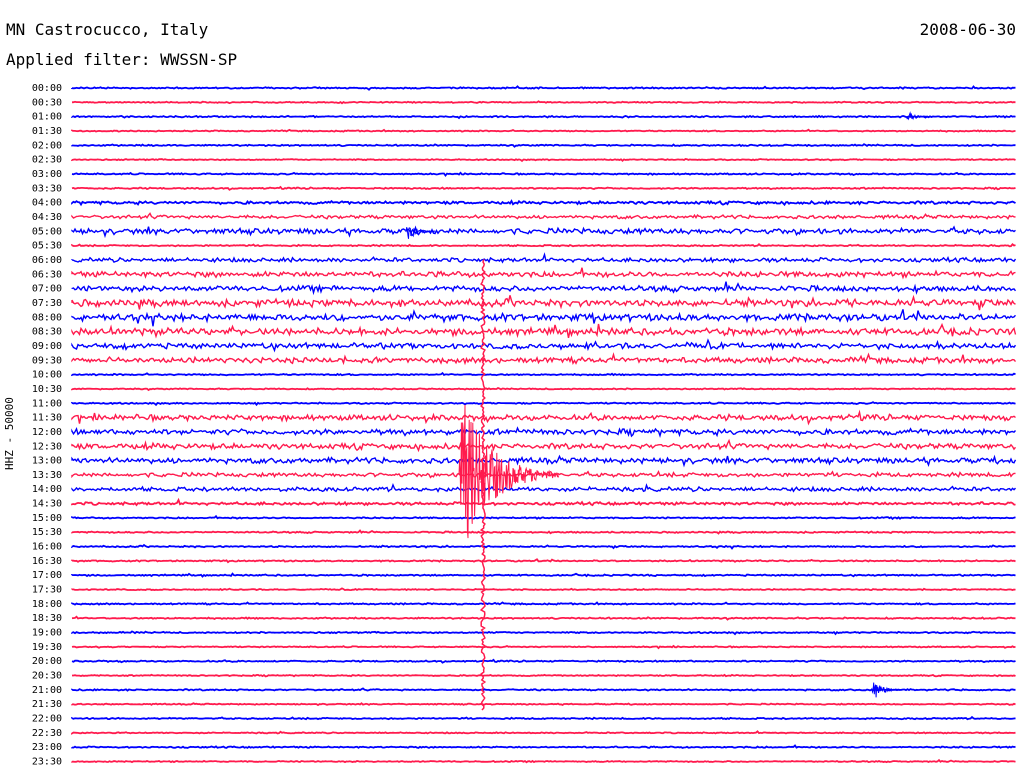  Describe the element at coordinates (47, 274) in the screenshot. I see `time-tick-label: 06:30` at that location.